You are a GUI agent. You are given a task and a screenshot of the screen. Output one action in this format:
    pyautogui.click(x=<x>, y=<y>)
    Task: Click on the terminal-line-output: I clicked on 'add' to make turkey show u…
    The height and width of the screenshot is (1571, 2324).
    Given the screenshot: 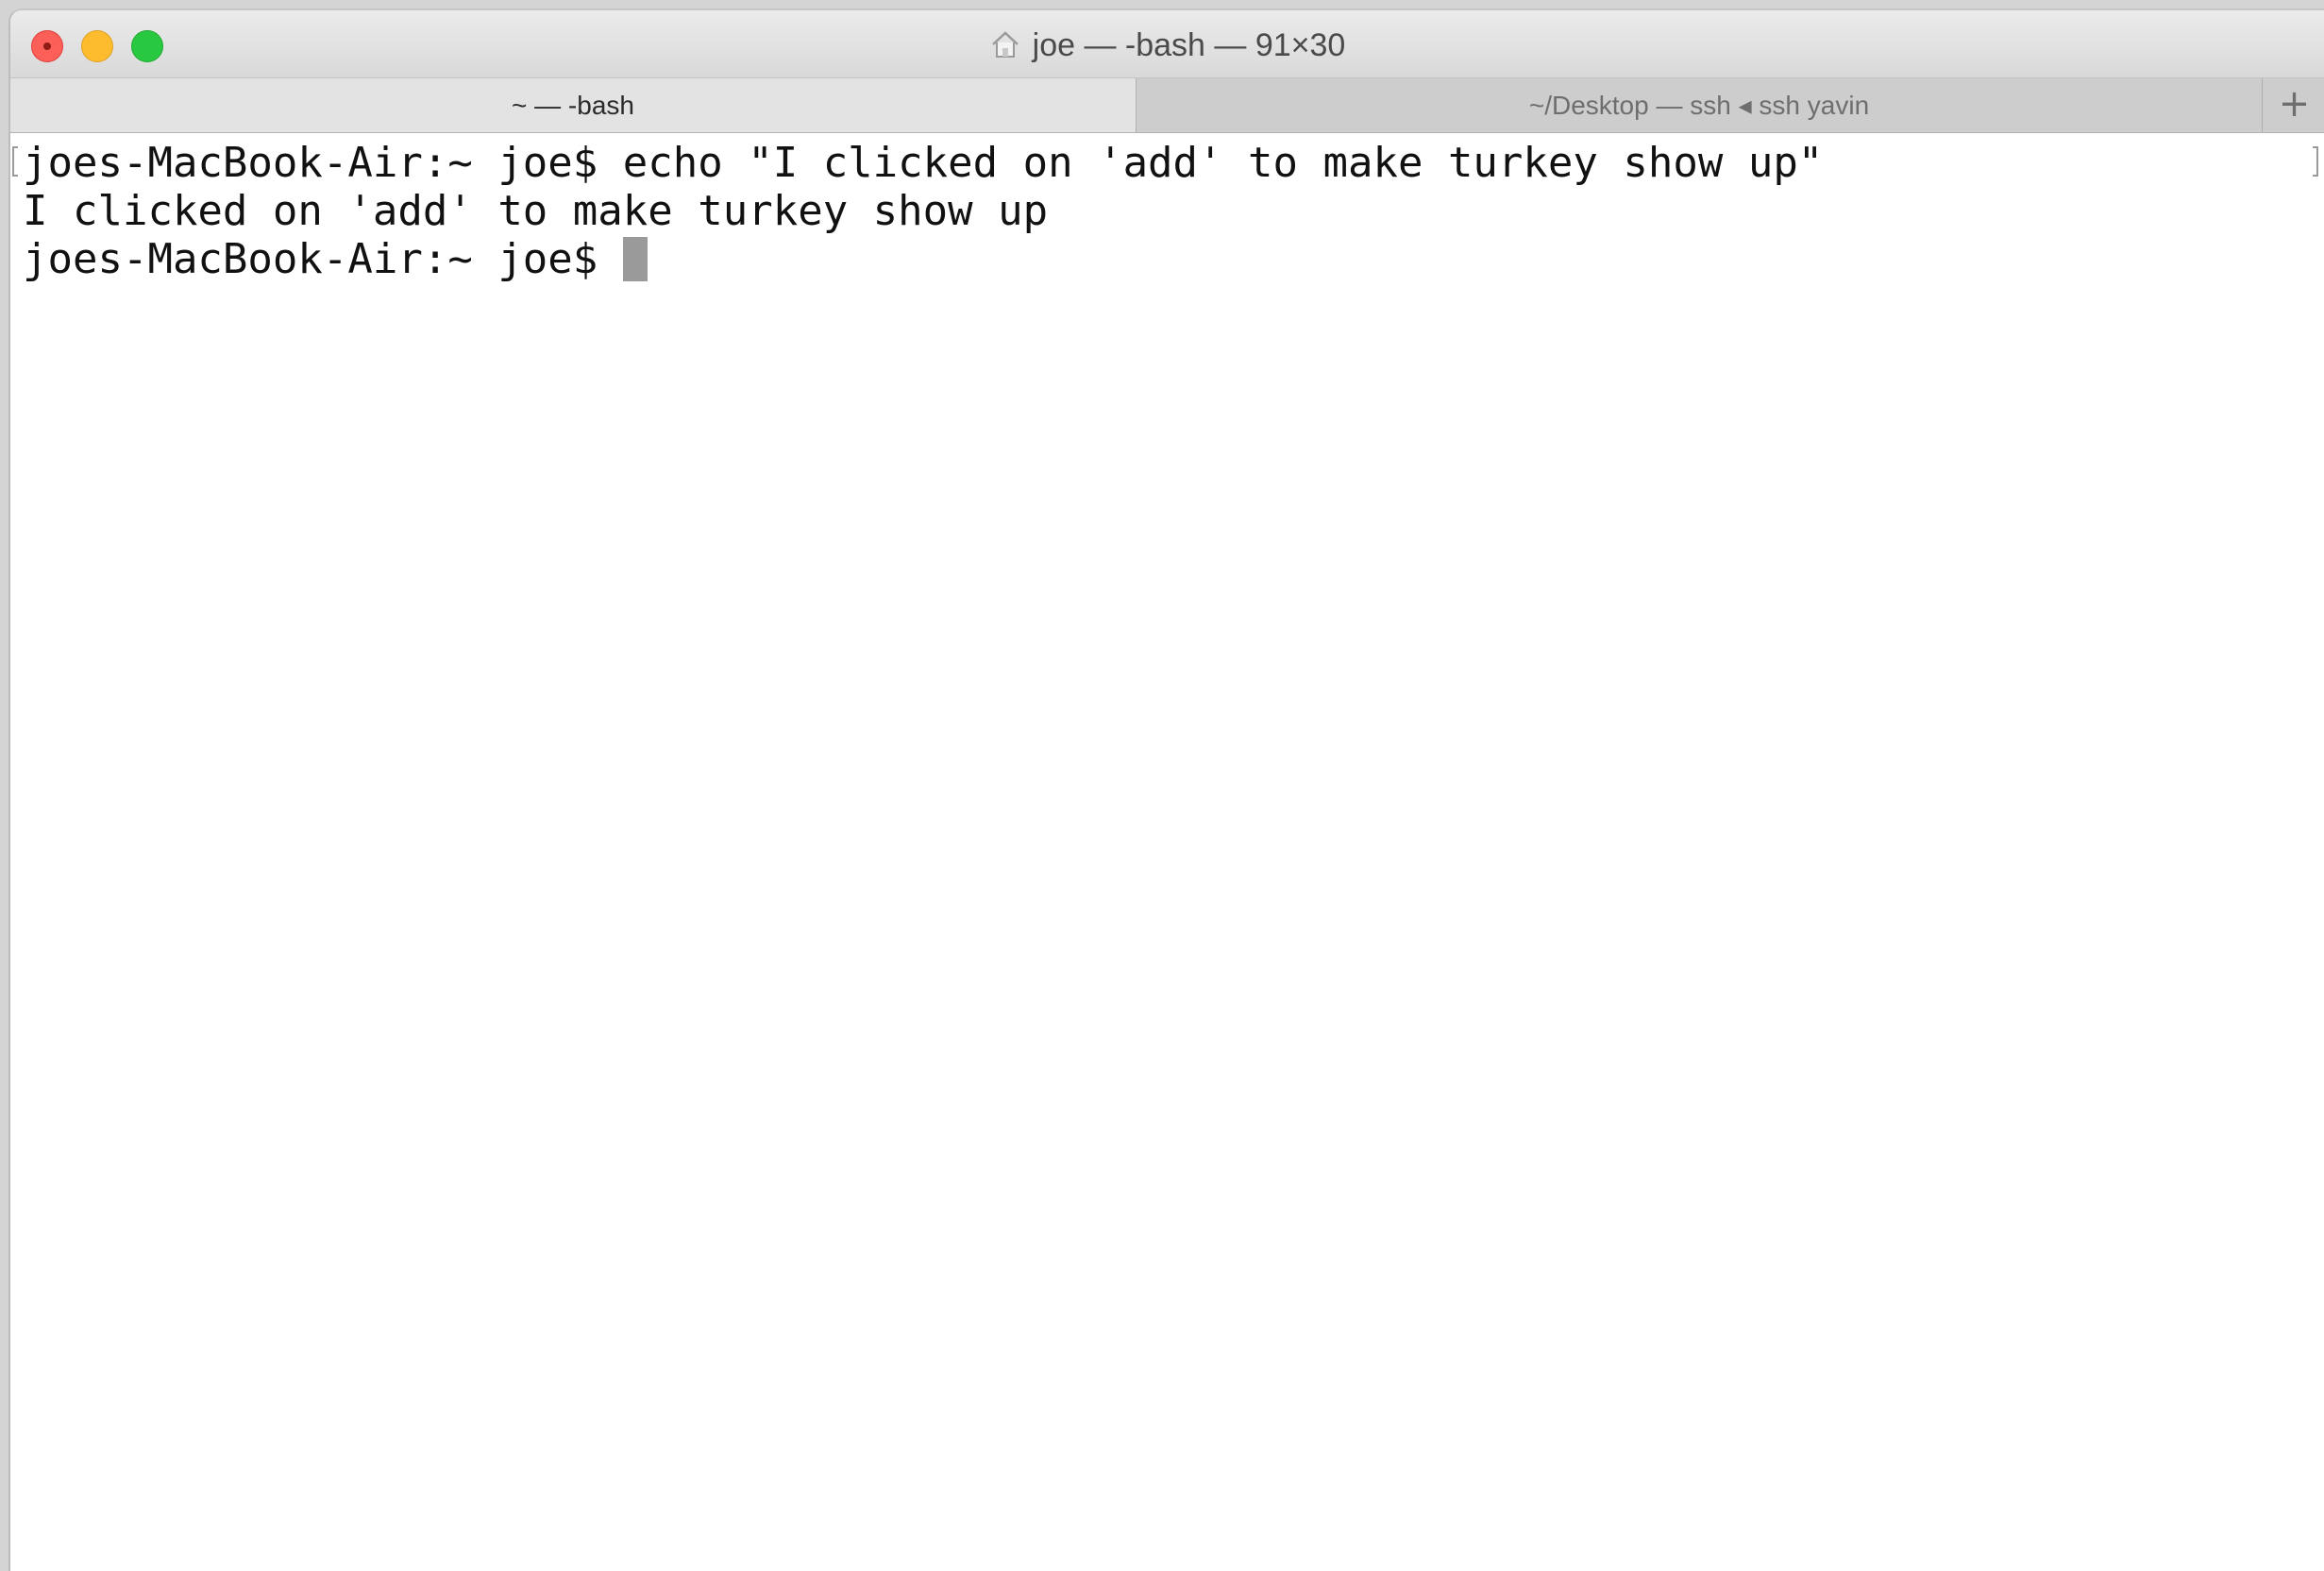 What is the action you would take?
    pyautogui.click(x=536, y=211)
    